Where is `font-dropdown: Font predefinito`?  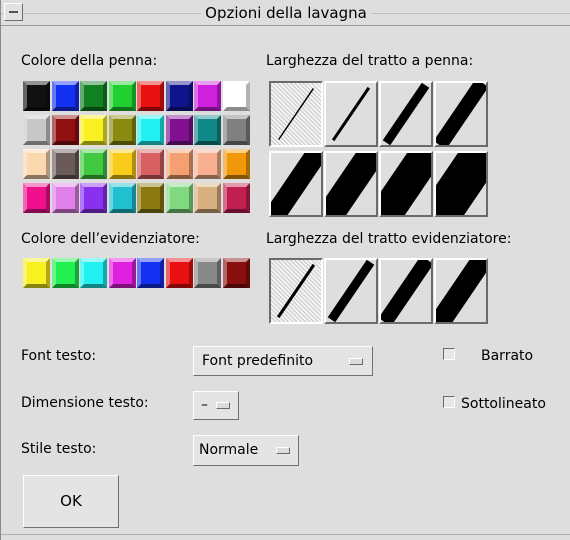
font-dropdown: Font predefinito is located at coordinates (283, 361).